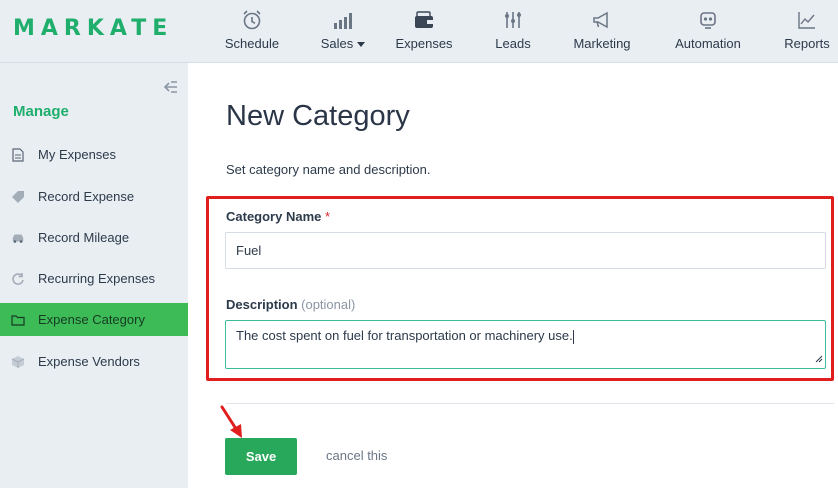 The image size is (838, 488). I want to click on collapse-sidebar-icon, so click(171, 89).